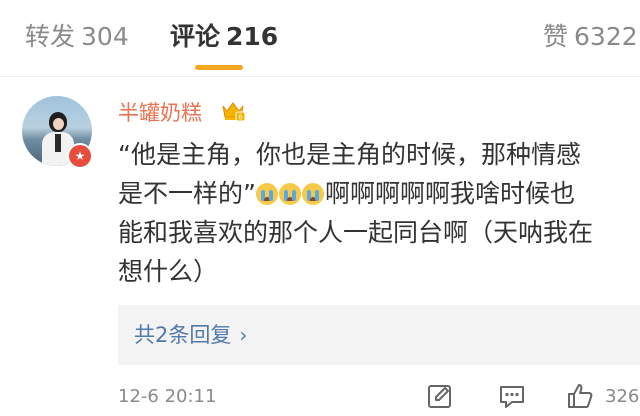 This screenshot has width=640, height=416. I want to click on emoji-group, so click(290, 192).